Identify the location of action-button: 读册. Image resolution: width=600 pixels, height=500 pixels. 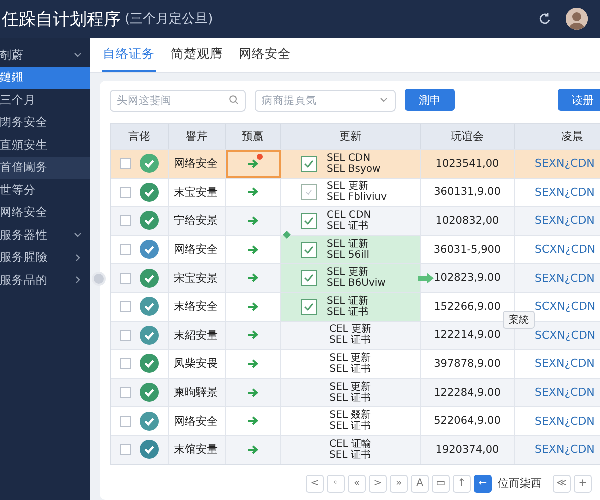
(579, 100).